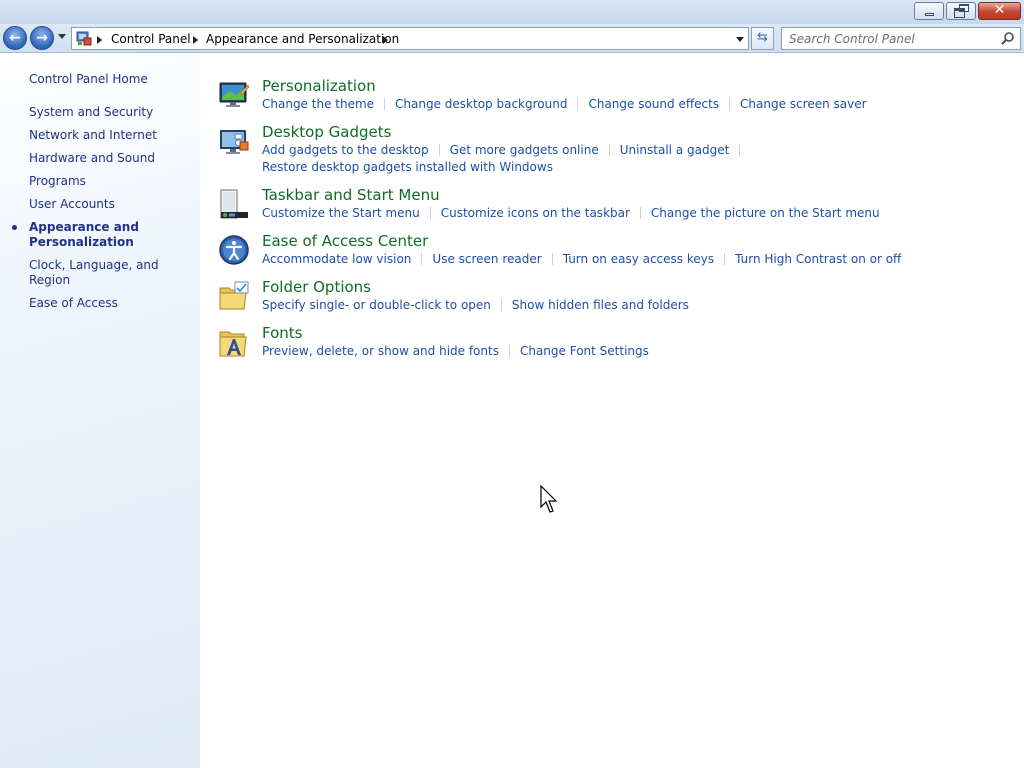 The image size is (1024, 768). Describe the element at coordinates (600, 305) in the screenshot. I see `show-hidden-files-link: Show hidden files and folders` at that location.